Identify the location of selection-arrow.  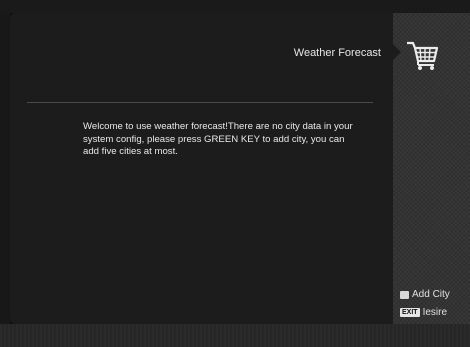
(397, 52).